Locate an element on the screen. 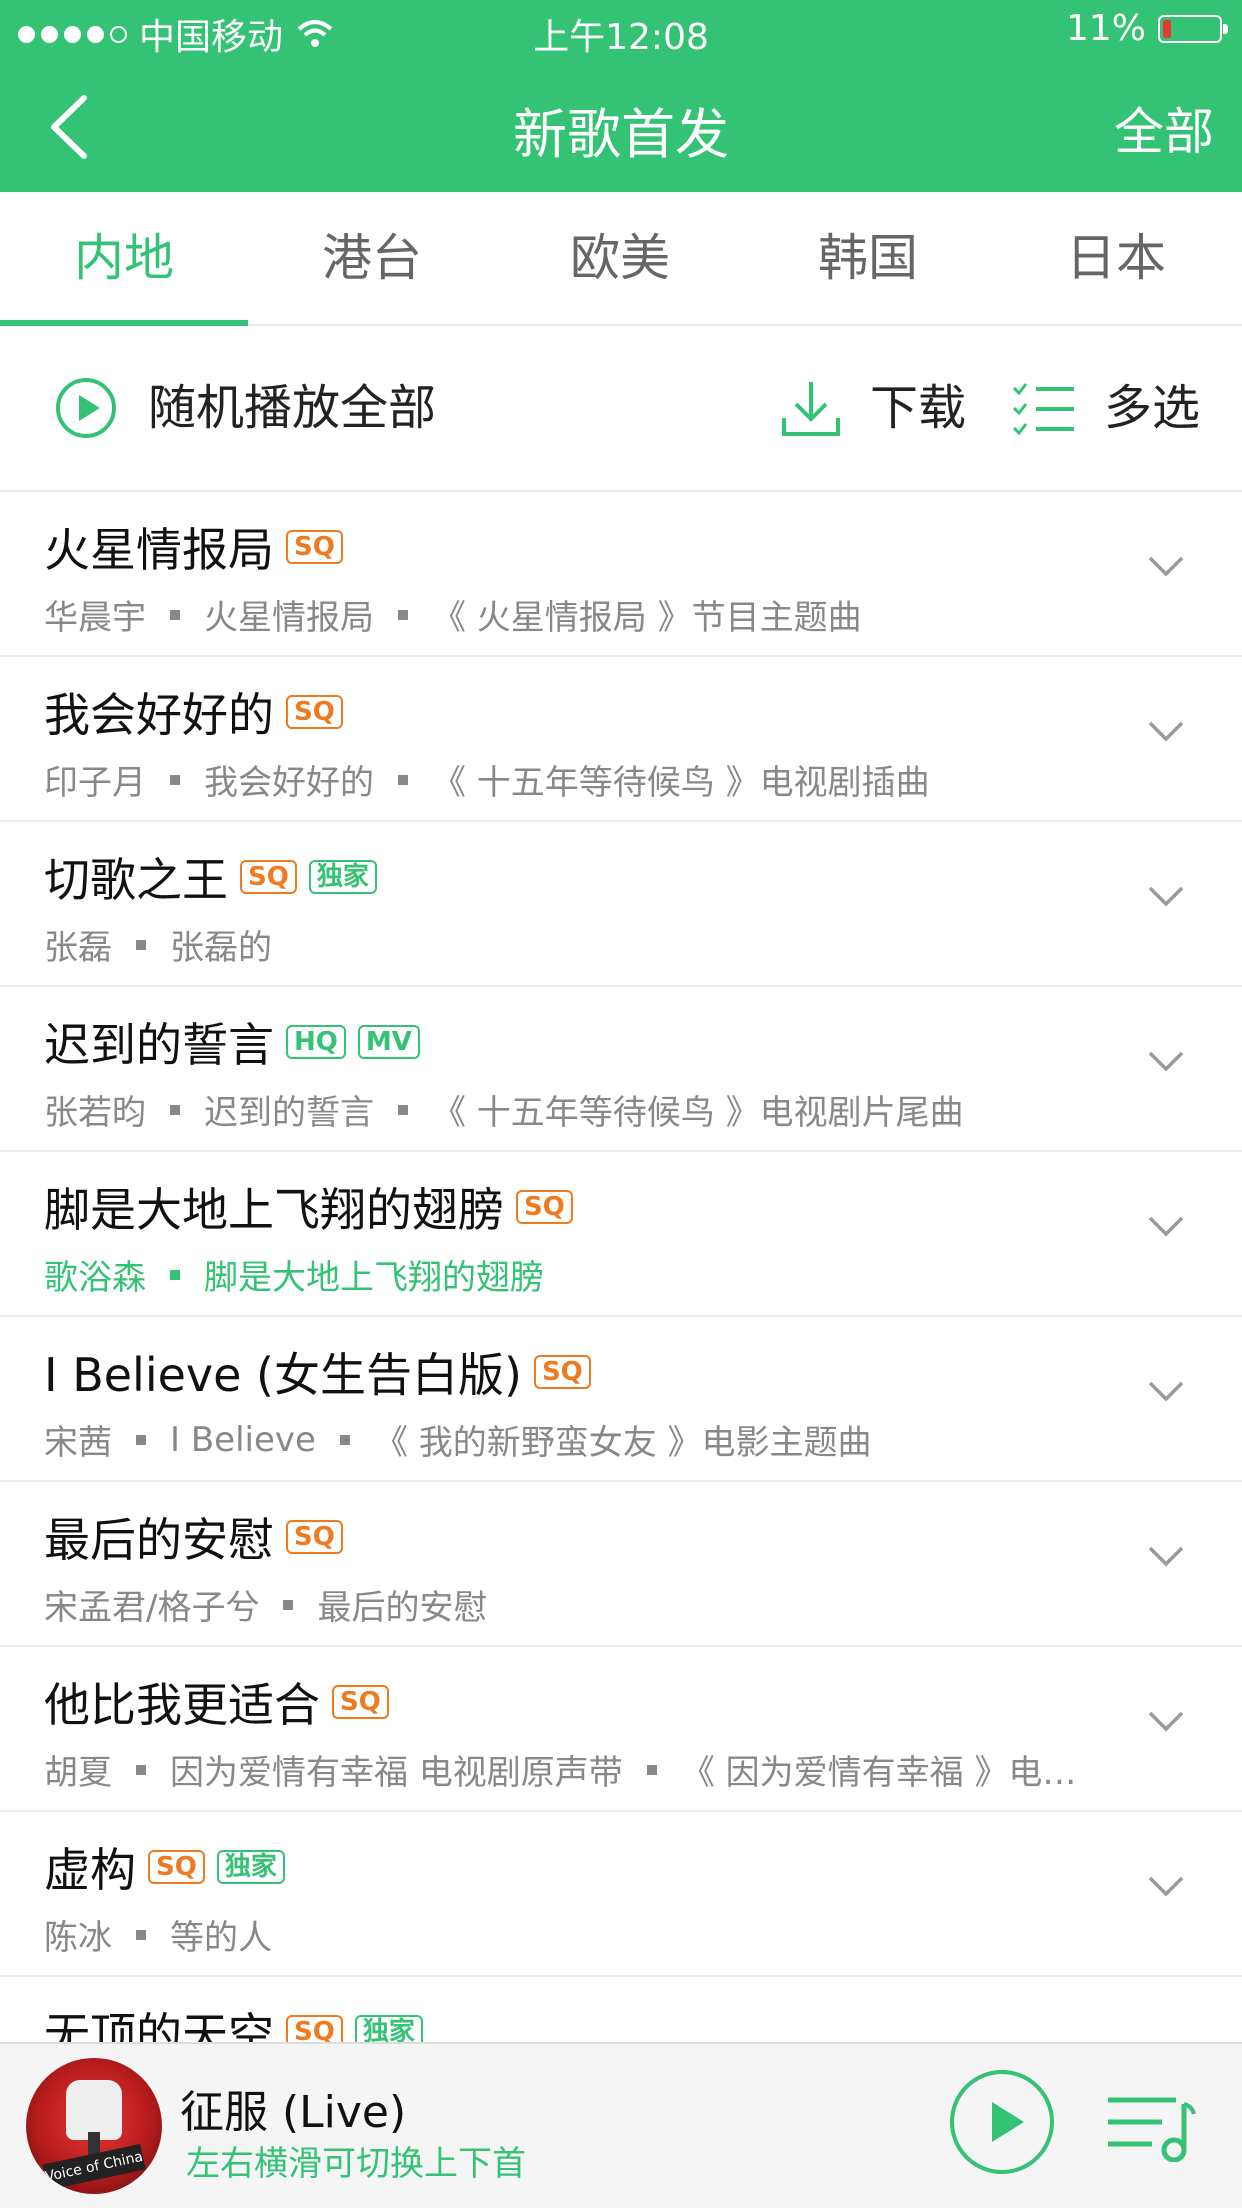 This screenshot has width=1242, height=2208. song-album: 火星情报局 is located at coordinates (289, 618).